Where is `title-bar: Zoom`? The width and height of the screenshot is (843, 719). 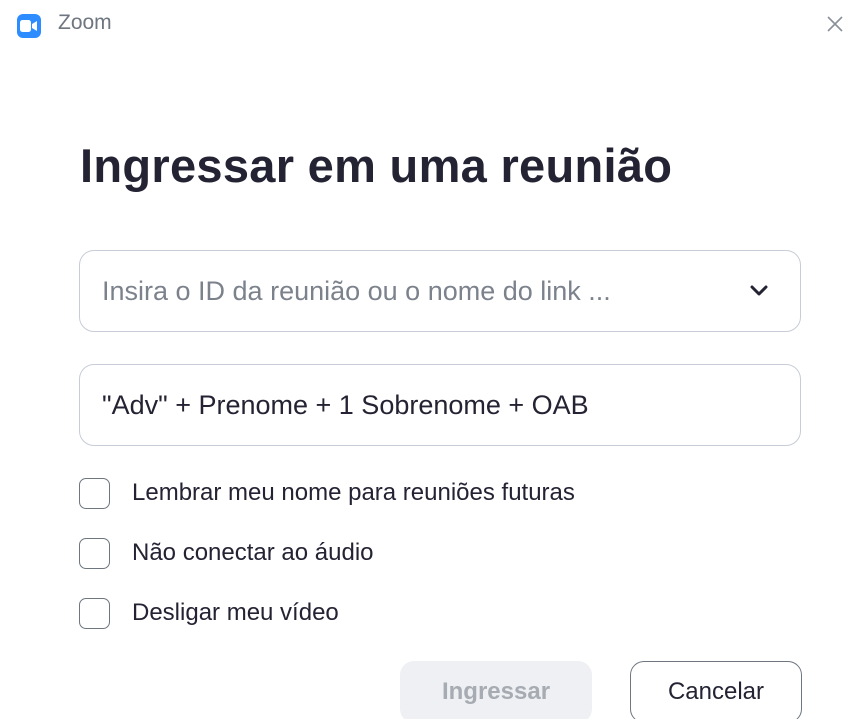 title-bar: Zoom is located at coordinates (421, 26).